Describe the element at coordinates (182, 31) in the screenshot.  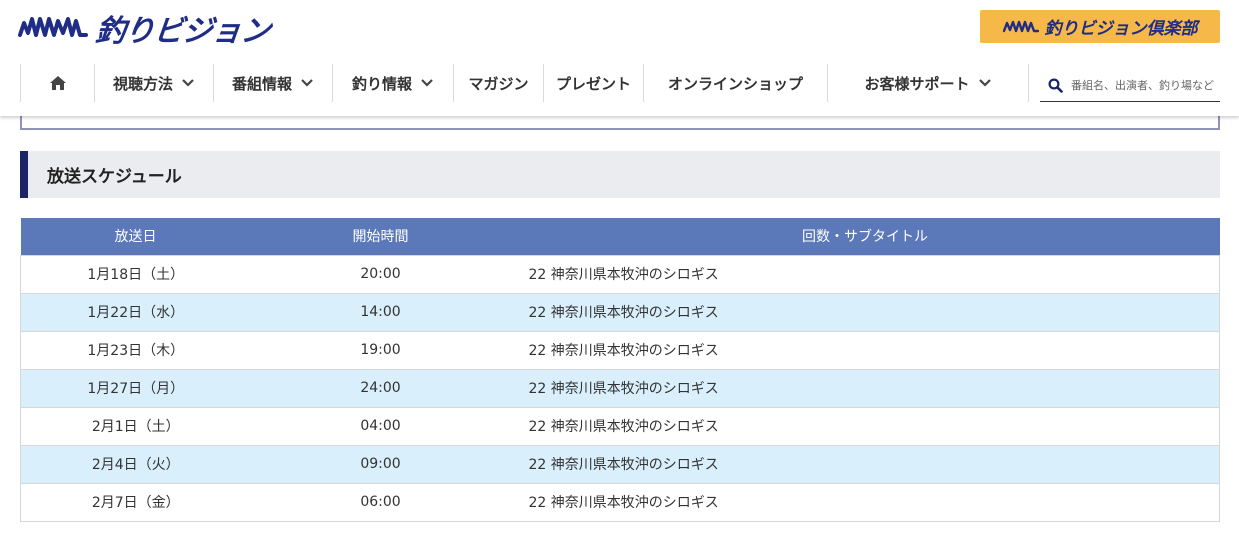
I see `logo-text: 釣りビジョン` at that location.